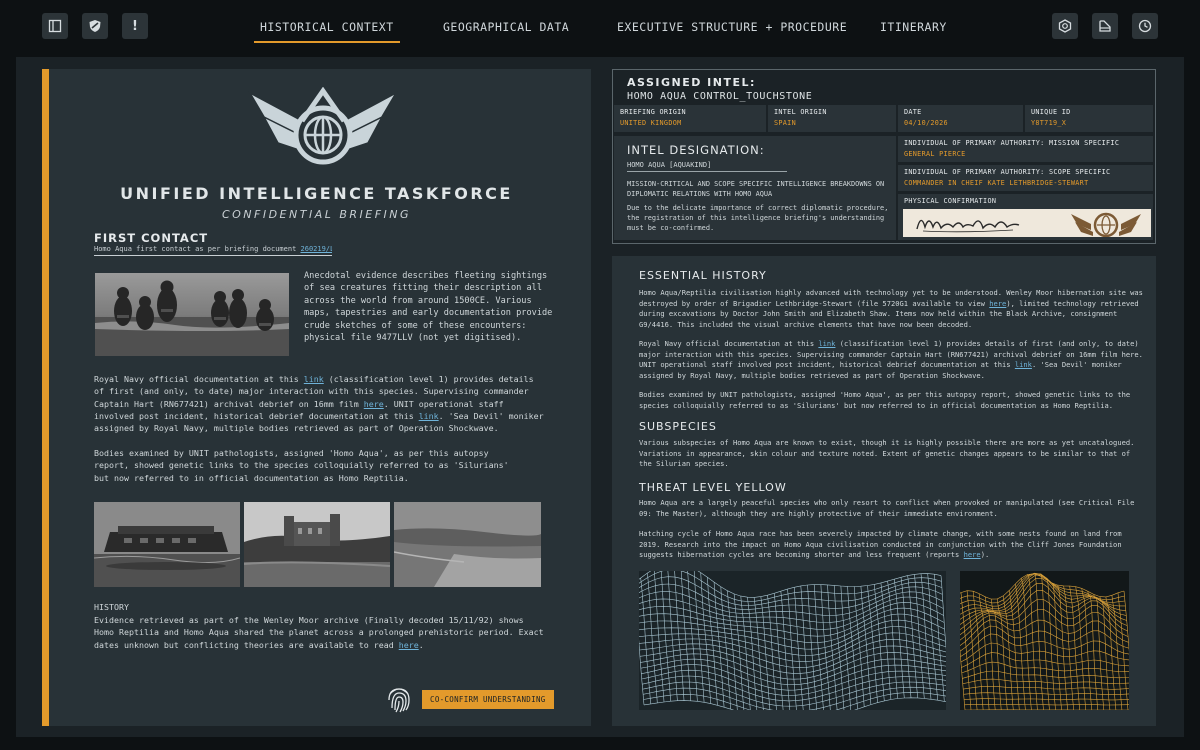  I want to click on sidebar-icon, so click(55, 26).